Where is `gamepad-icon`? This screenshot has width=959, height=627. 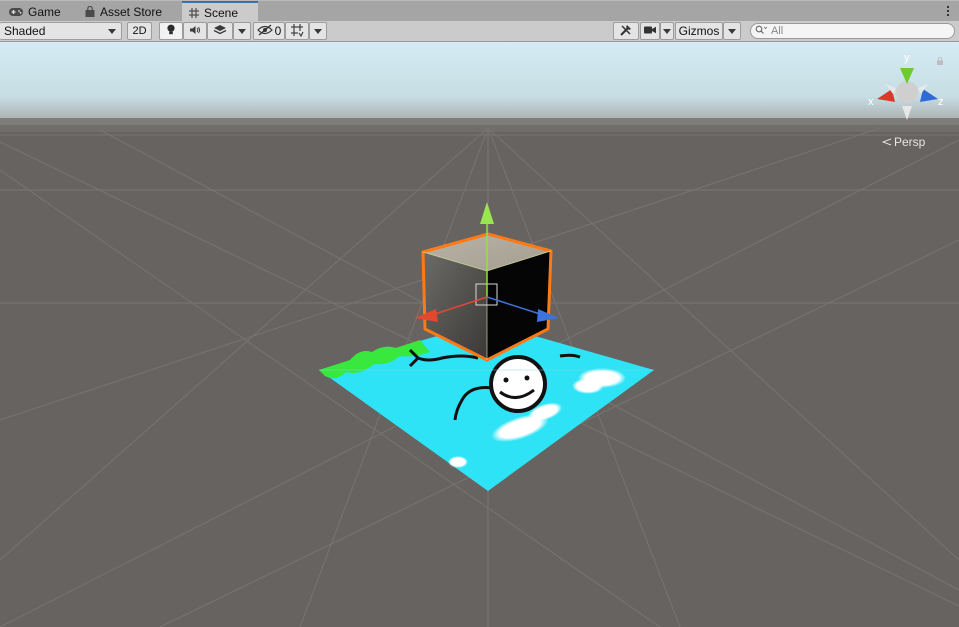 gamepad-icon is located at coordinates (16, 12).